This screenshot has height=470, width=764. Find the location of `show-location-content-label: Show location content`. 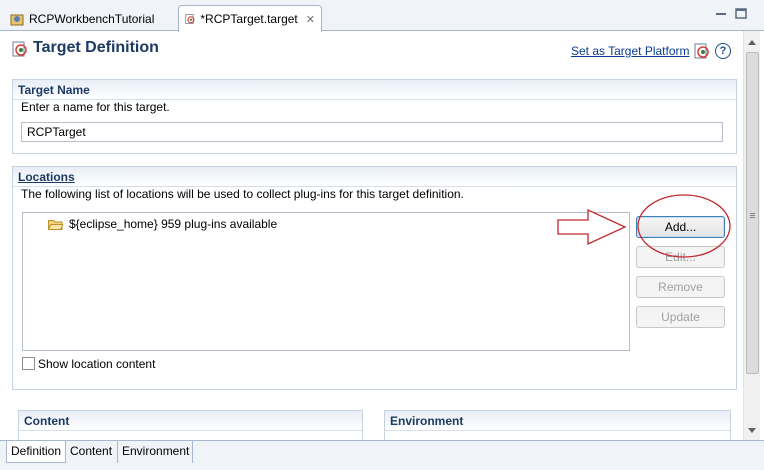

show-location-content-label: Show location content is located at coordinates (96, 364).